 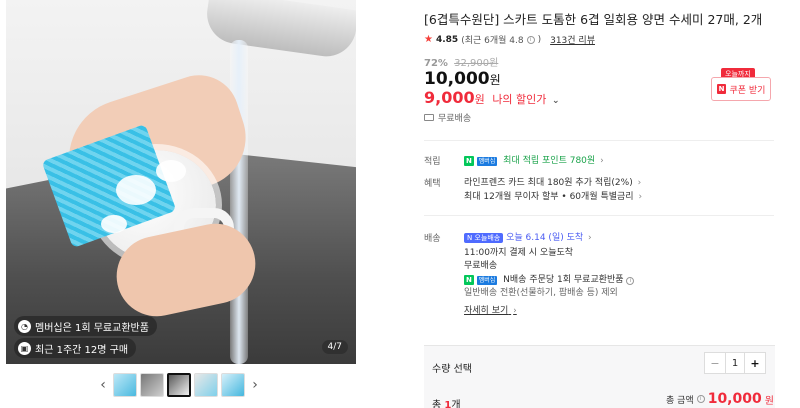 I want to click on delivery-date: 오늘 6.14 (일) 도착, so click(x=545, y=238).